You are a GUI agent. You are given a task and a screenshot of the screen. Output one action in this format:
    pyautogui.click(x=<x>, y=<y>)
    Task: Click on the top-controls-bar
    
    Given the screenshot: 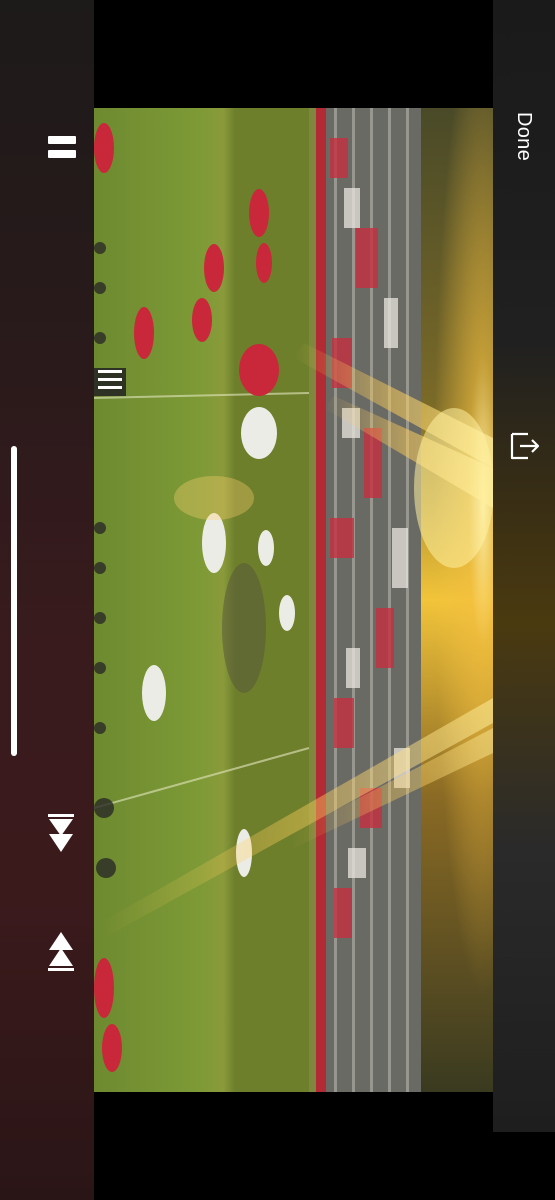 What is the action you would take?
    pyautogui.click(x=524, y=566)
    